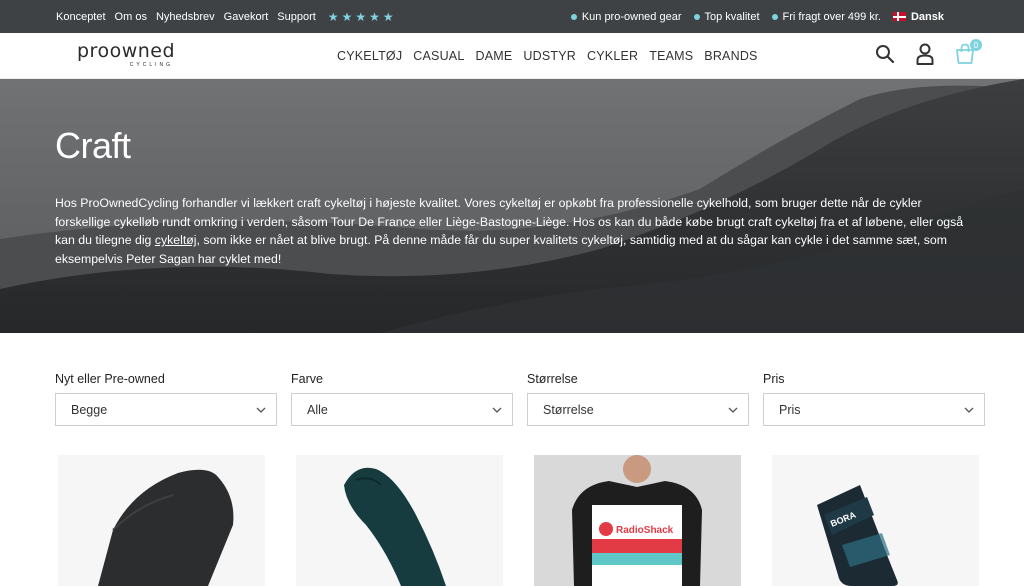 This screenshot has width=1024, height=586. Describe the element at coordinates (899, 16) in the screenshot. I see `danish-flag-icon` at that location.